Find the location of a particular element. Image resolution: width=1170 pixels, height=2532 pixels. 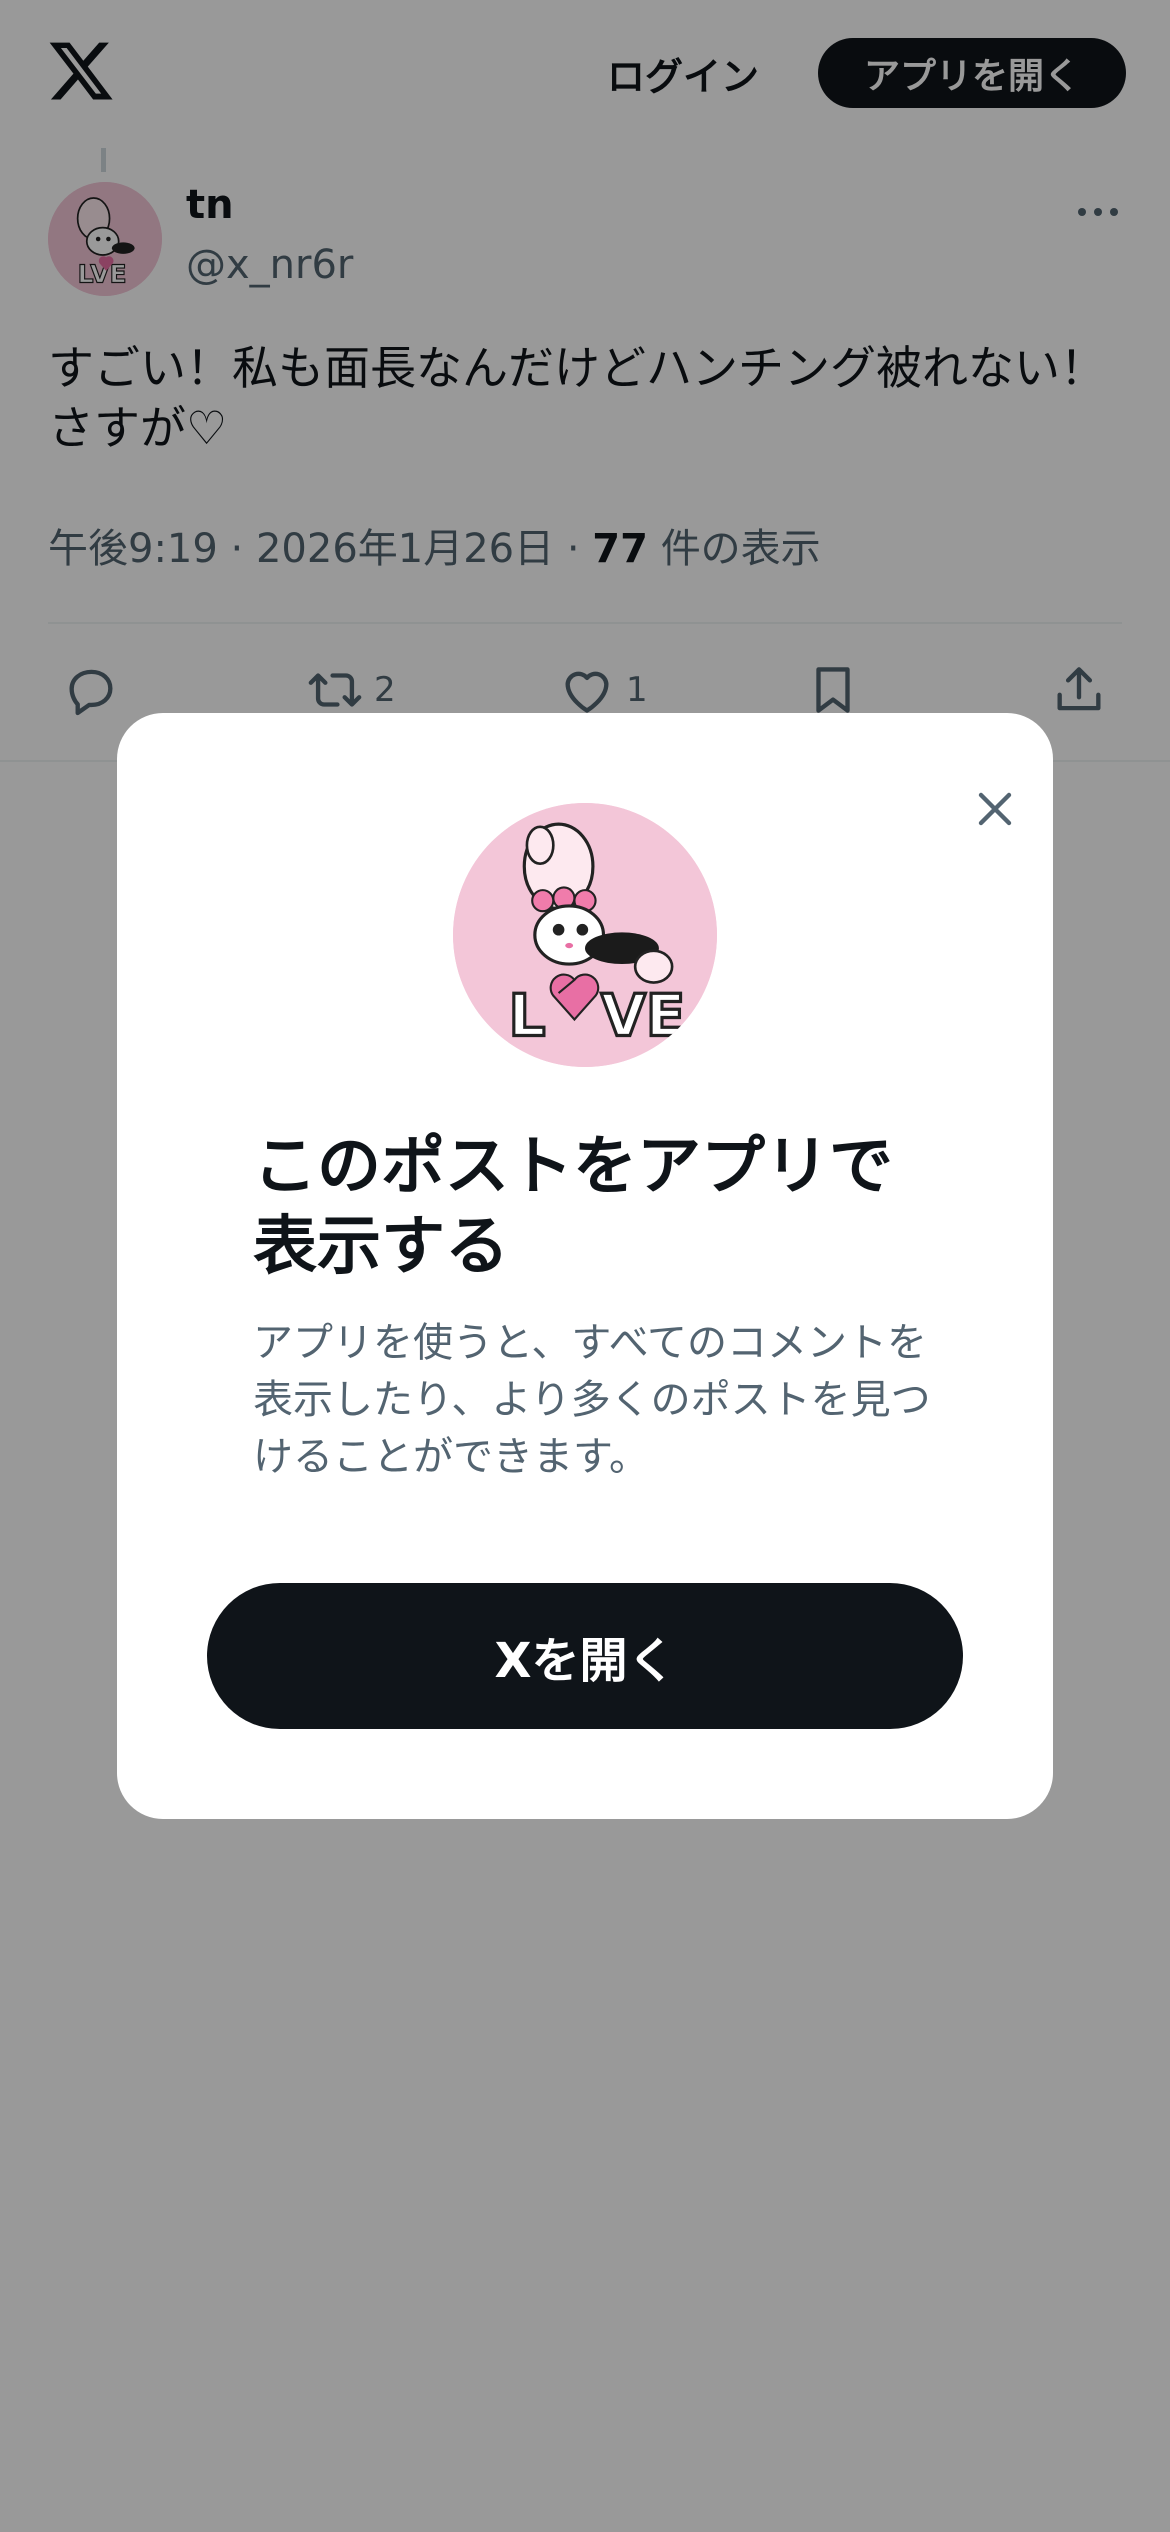

close-button is located at coordinates (995, 809).